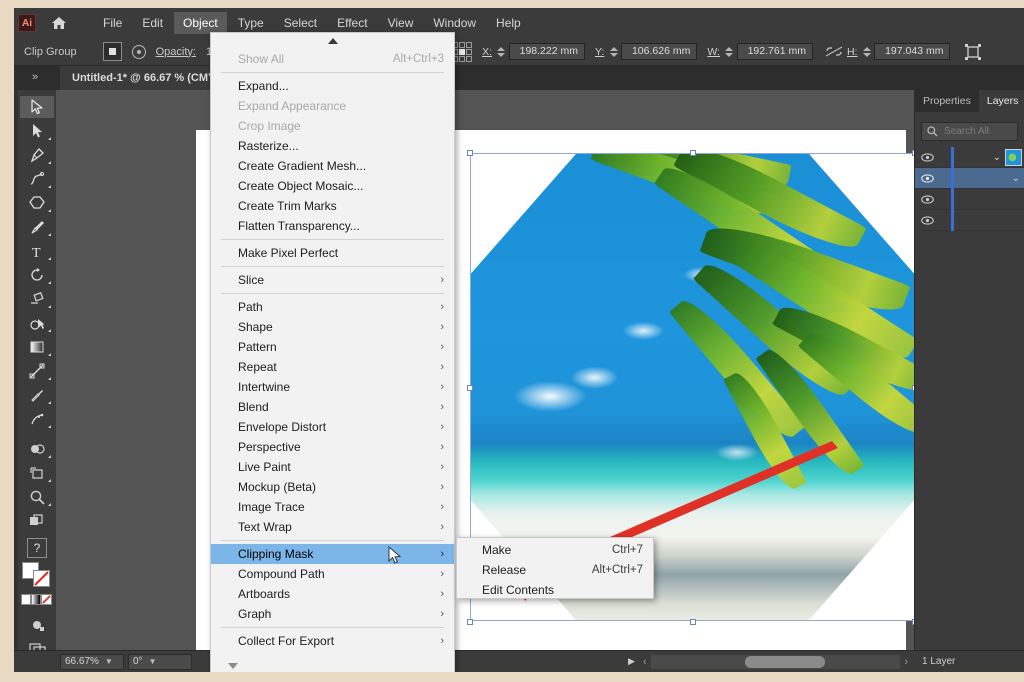  I want to click on menu-item-show-all: Show All Alt+Ctrl+3, so click(332, 59).